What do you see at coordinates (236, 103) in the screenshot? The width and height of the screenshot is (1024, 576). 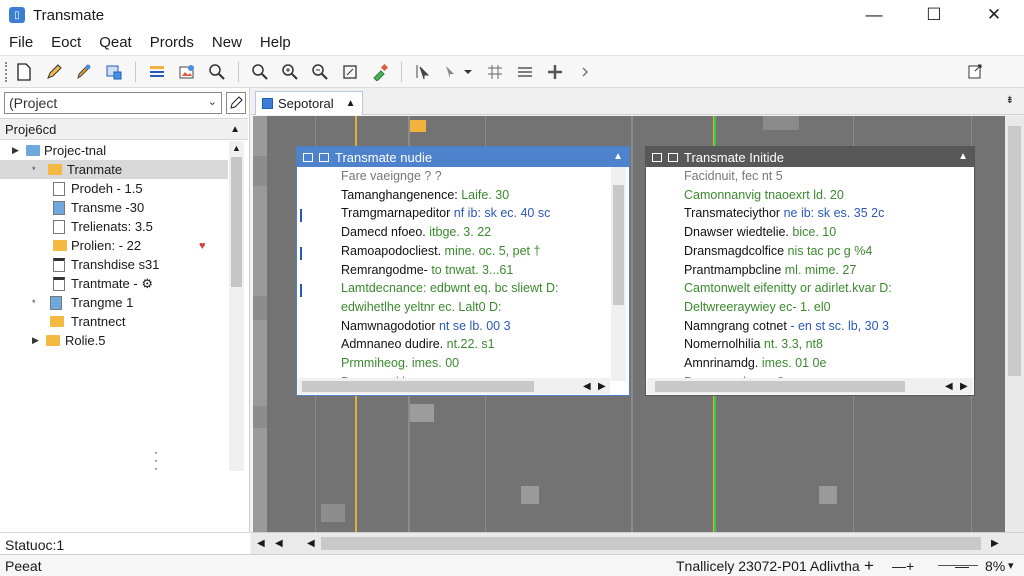 I see `project-edit-button` at bounding box center [236, 103].